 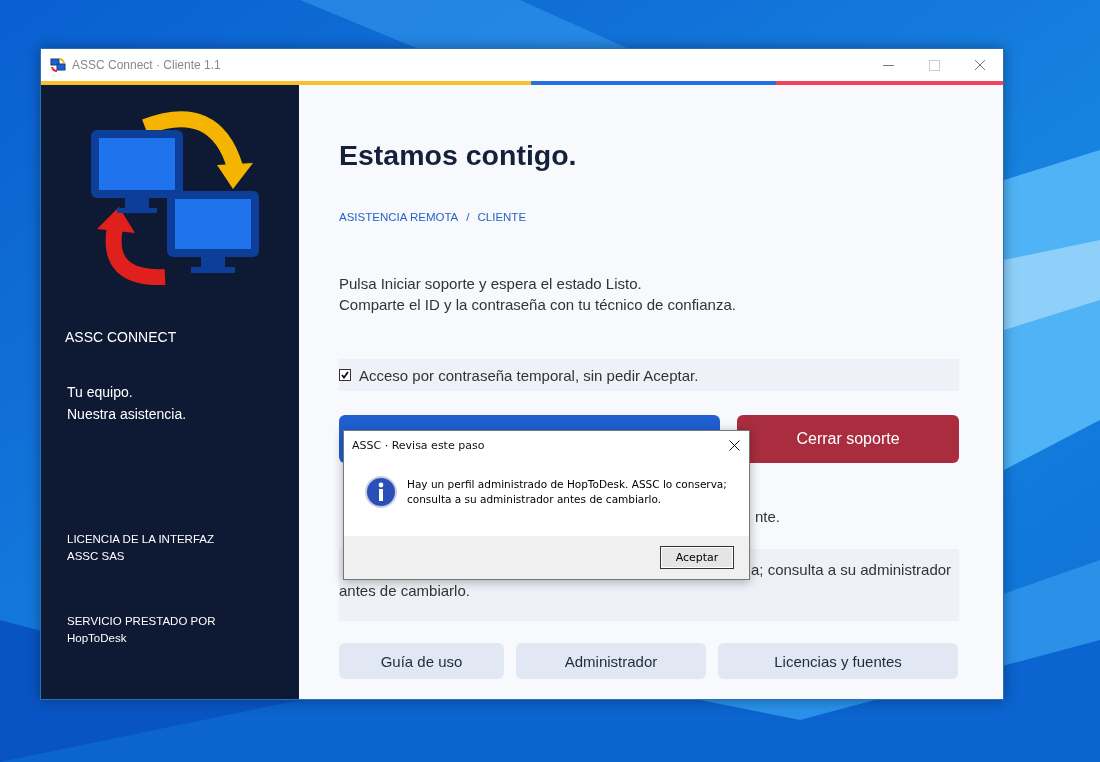 I want to click on page-heading: Estamos contigo., so click(x=458, y=155).